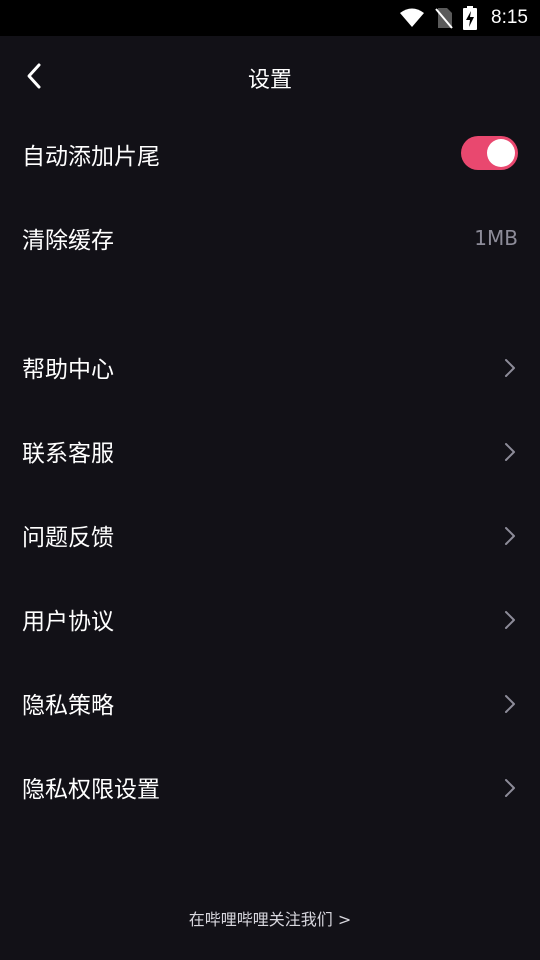 Image resolution: width=540 pixels, height=960 pixels. I want to click on clear-cache-row: 清除缓存 1MB, so click(270, 238).